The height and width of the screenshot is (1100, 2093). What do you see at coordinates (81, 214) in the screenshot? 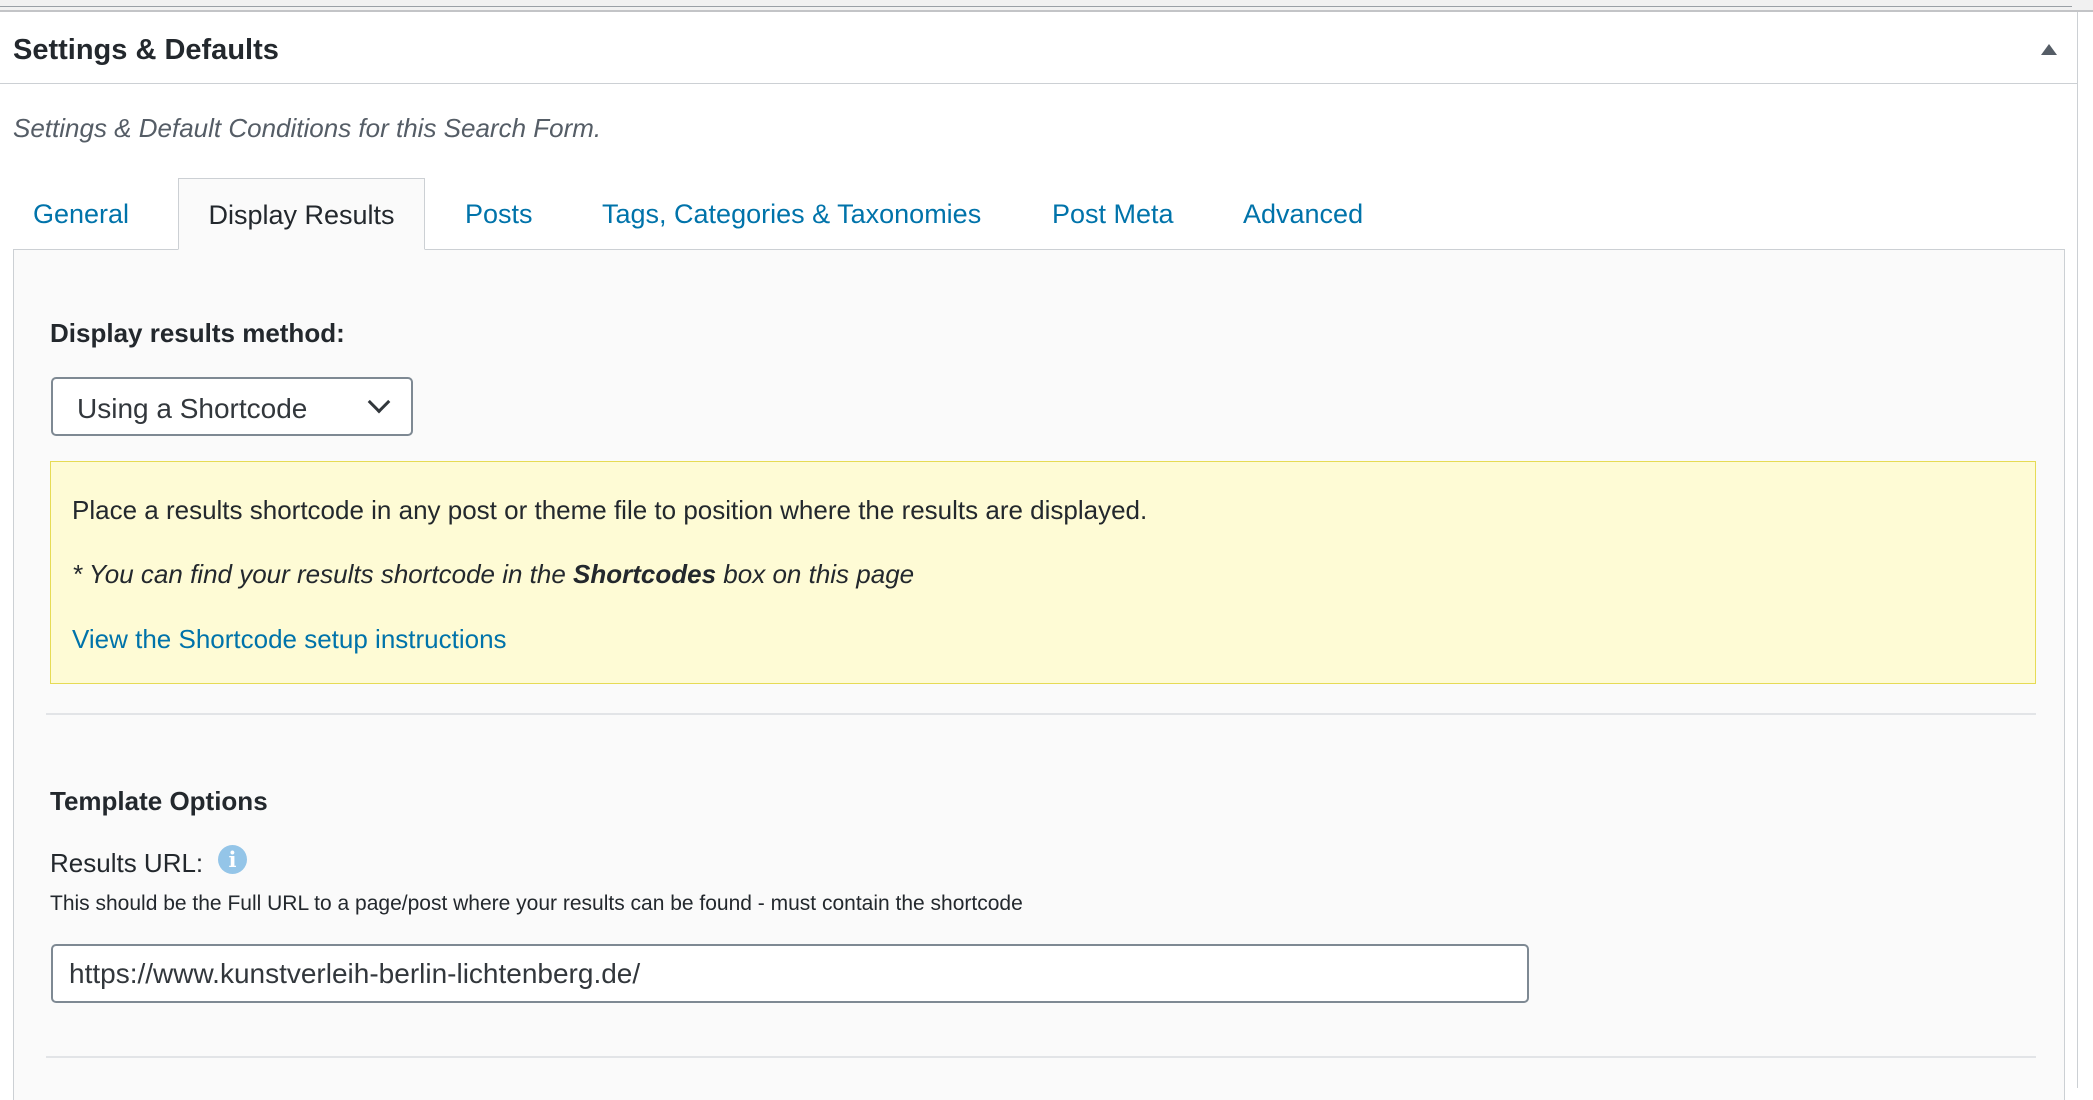
I see `tab-general: General` at bounding box center [81, 214].